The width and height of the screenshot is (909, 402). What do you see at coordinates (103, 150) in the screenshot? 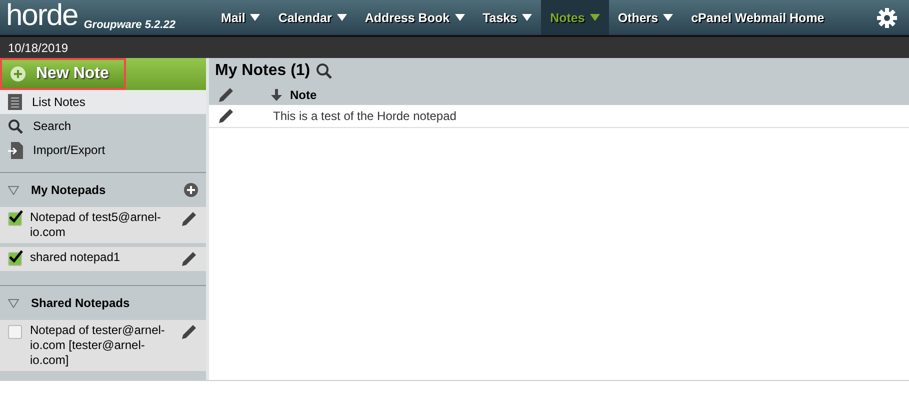
I see `sidebar-item: Import/Export` at bounding box center [103, 150].